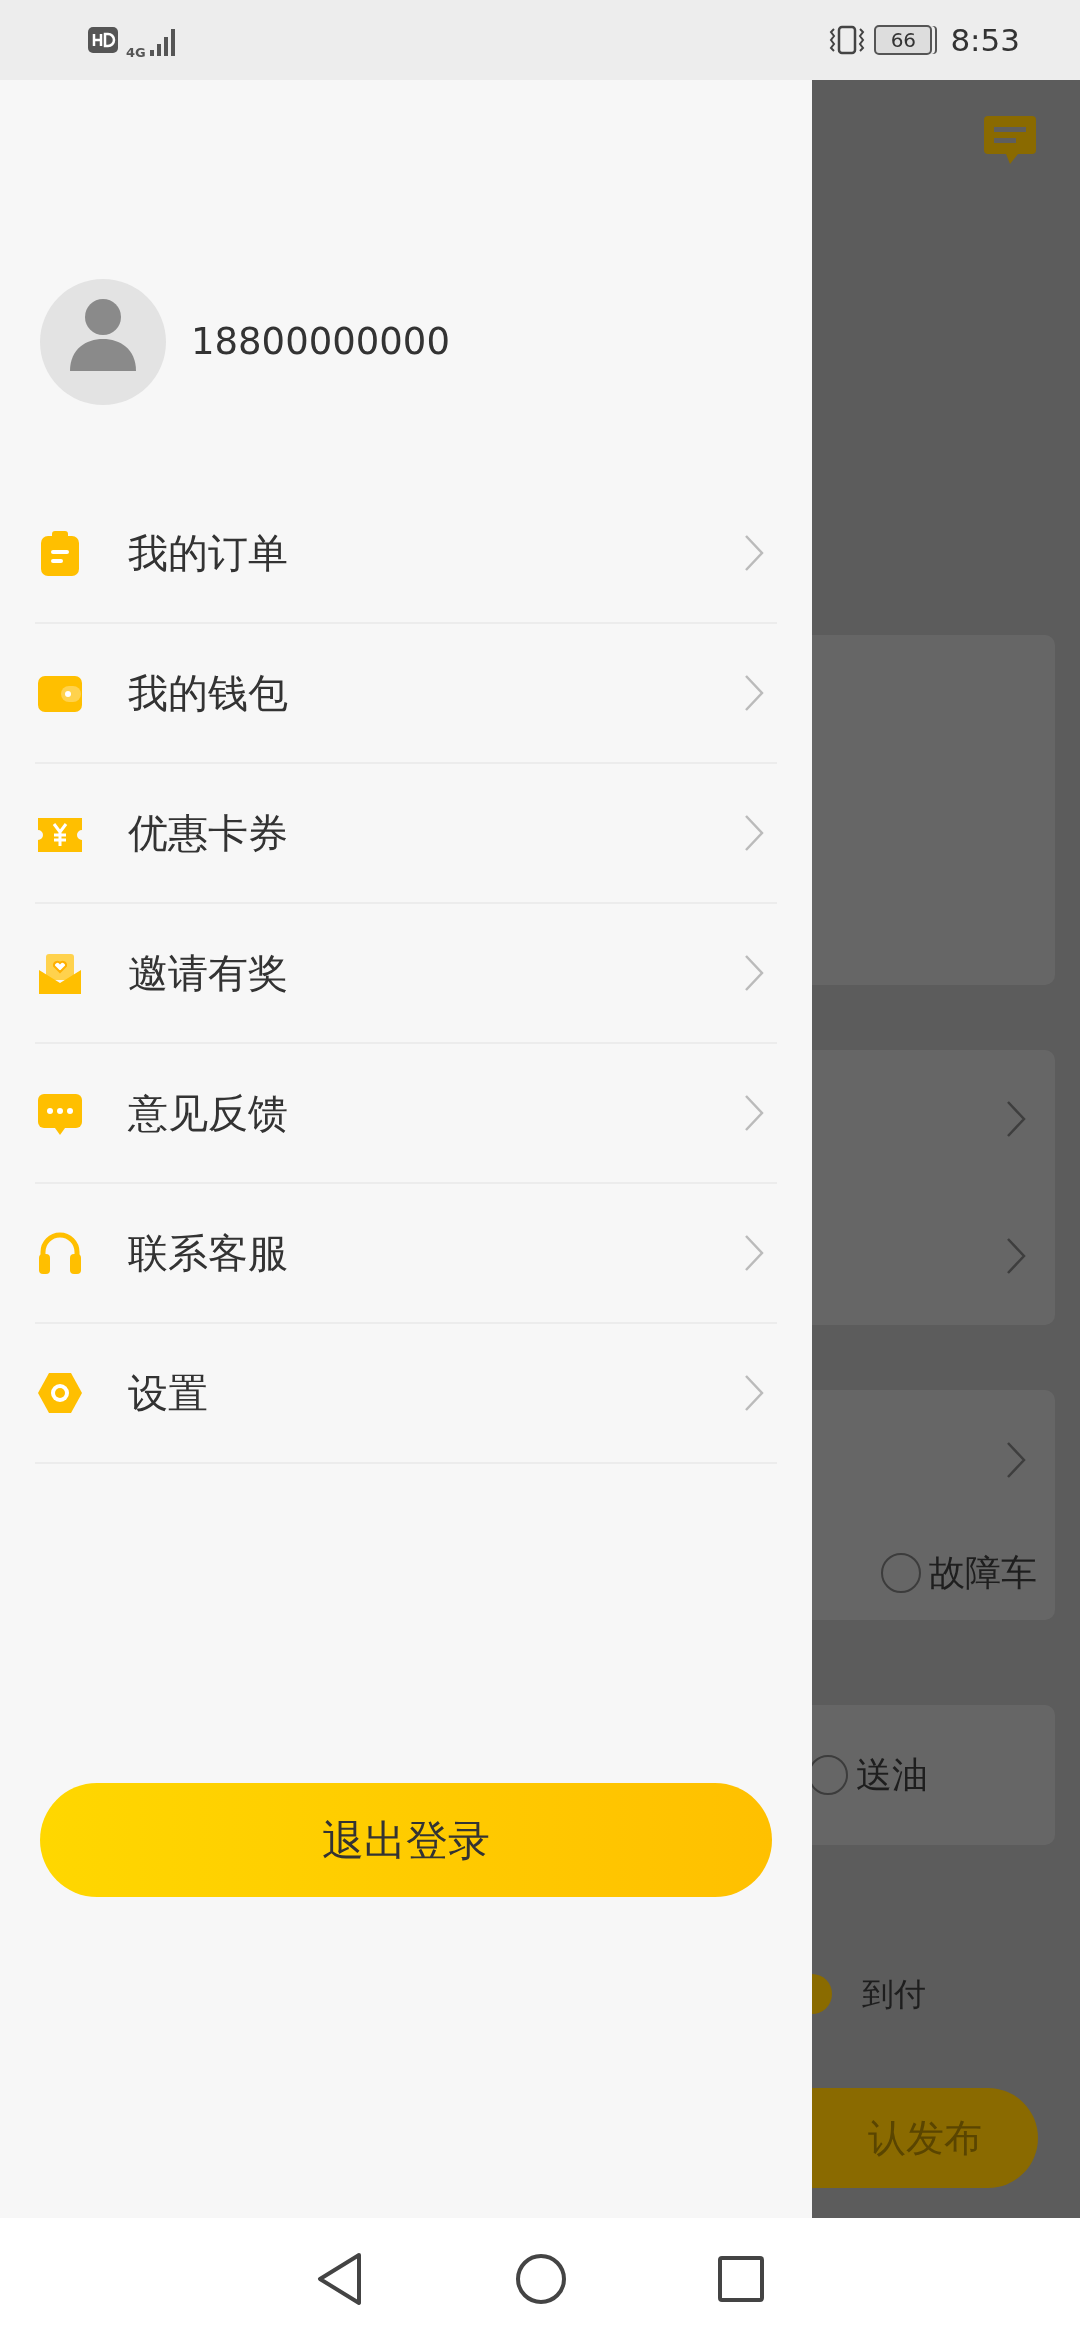 This screenshot has height=2340, width=1080. Describe the element at coordinates (168, 1393) in the screenshot. I see `menu-label: 设置` at that location.